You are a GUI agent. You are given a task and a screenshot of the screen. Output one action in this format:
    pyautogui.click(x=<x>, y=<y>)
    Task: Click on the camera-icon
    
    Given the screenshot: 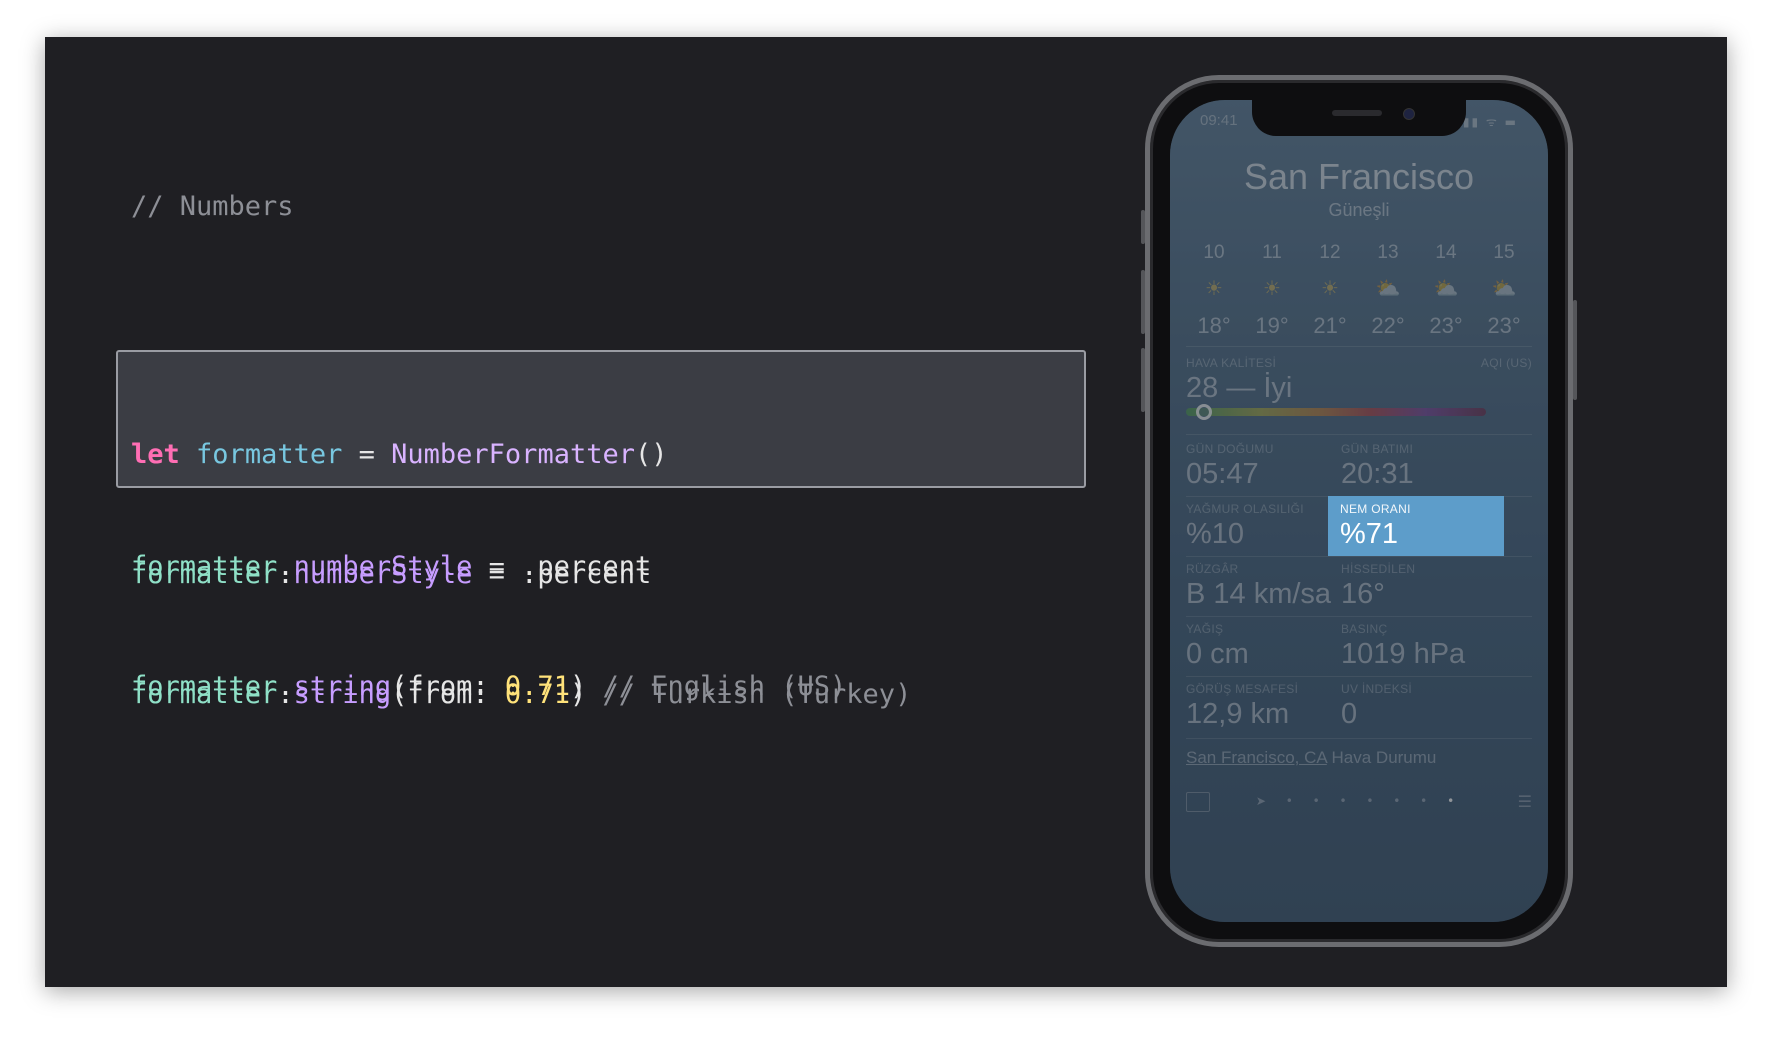 What is the action you would take?
    pyautogui.click(x=1409, y=114)
    